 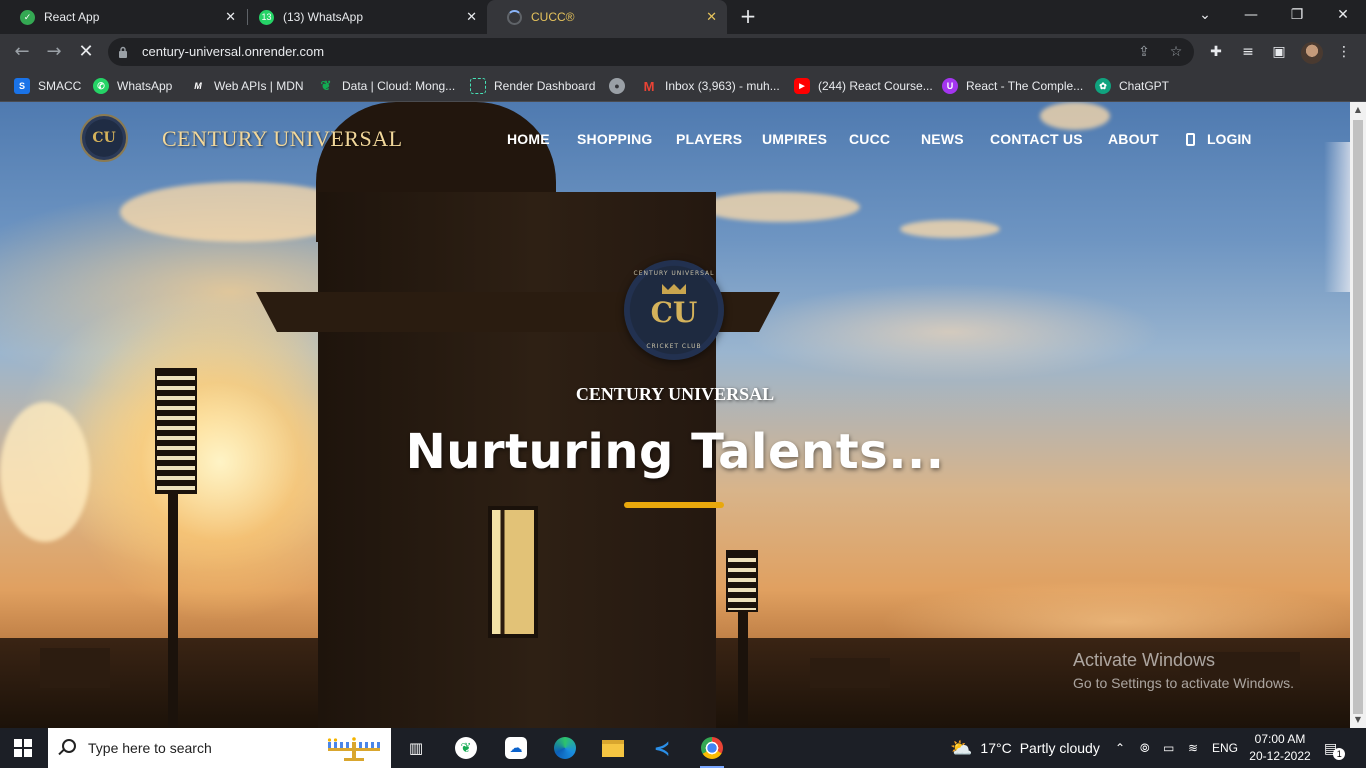 What do you see at coordinates (1144, 86) in the screenshot?
I see `bookmark-label: ChatGPT` at bounding box center [1144, 86].